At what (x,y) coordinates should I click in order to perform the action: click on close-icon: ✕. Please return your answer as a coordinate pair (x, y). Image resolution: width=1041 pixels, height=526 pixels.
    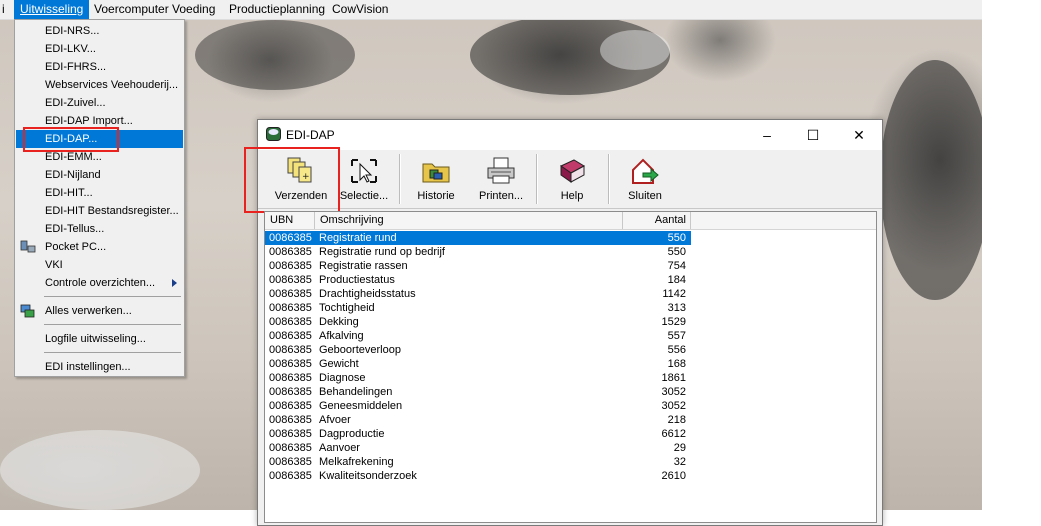
    Looking at the image, I should click on (859, 135).